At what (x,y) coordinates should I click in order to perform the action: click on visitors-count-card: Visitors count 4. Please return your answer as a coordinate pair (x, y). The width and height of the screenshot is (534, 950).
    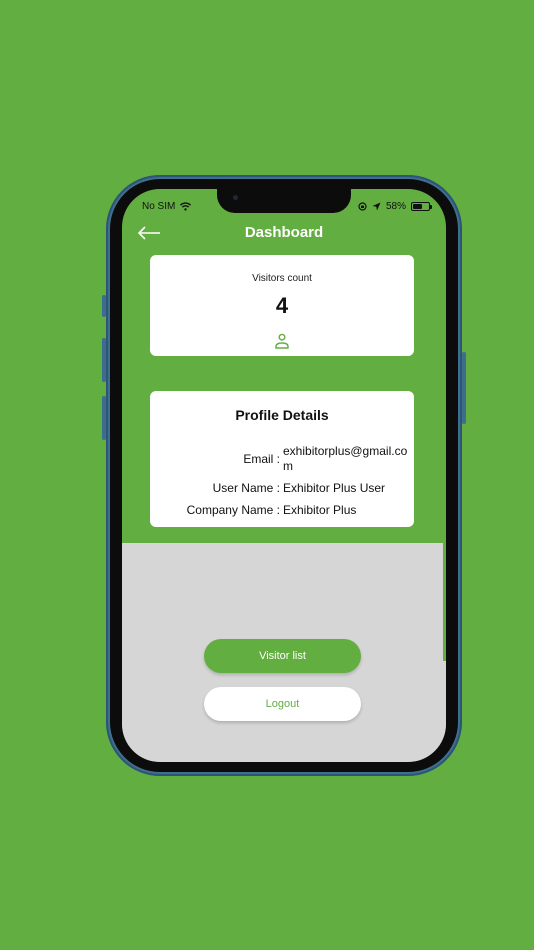
    Looking at the image, I should click on (282, 305).